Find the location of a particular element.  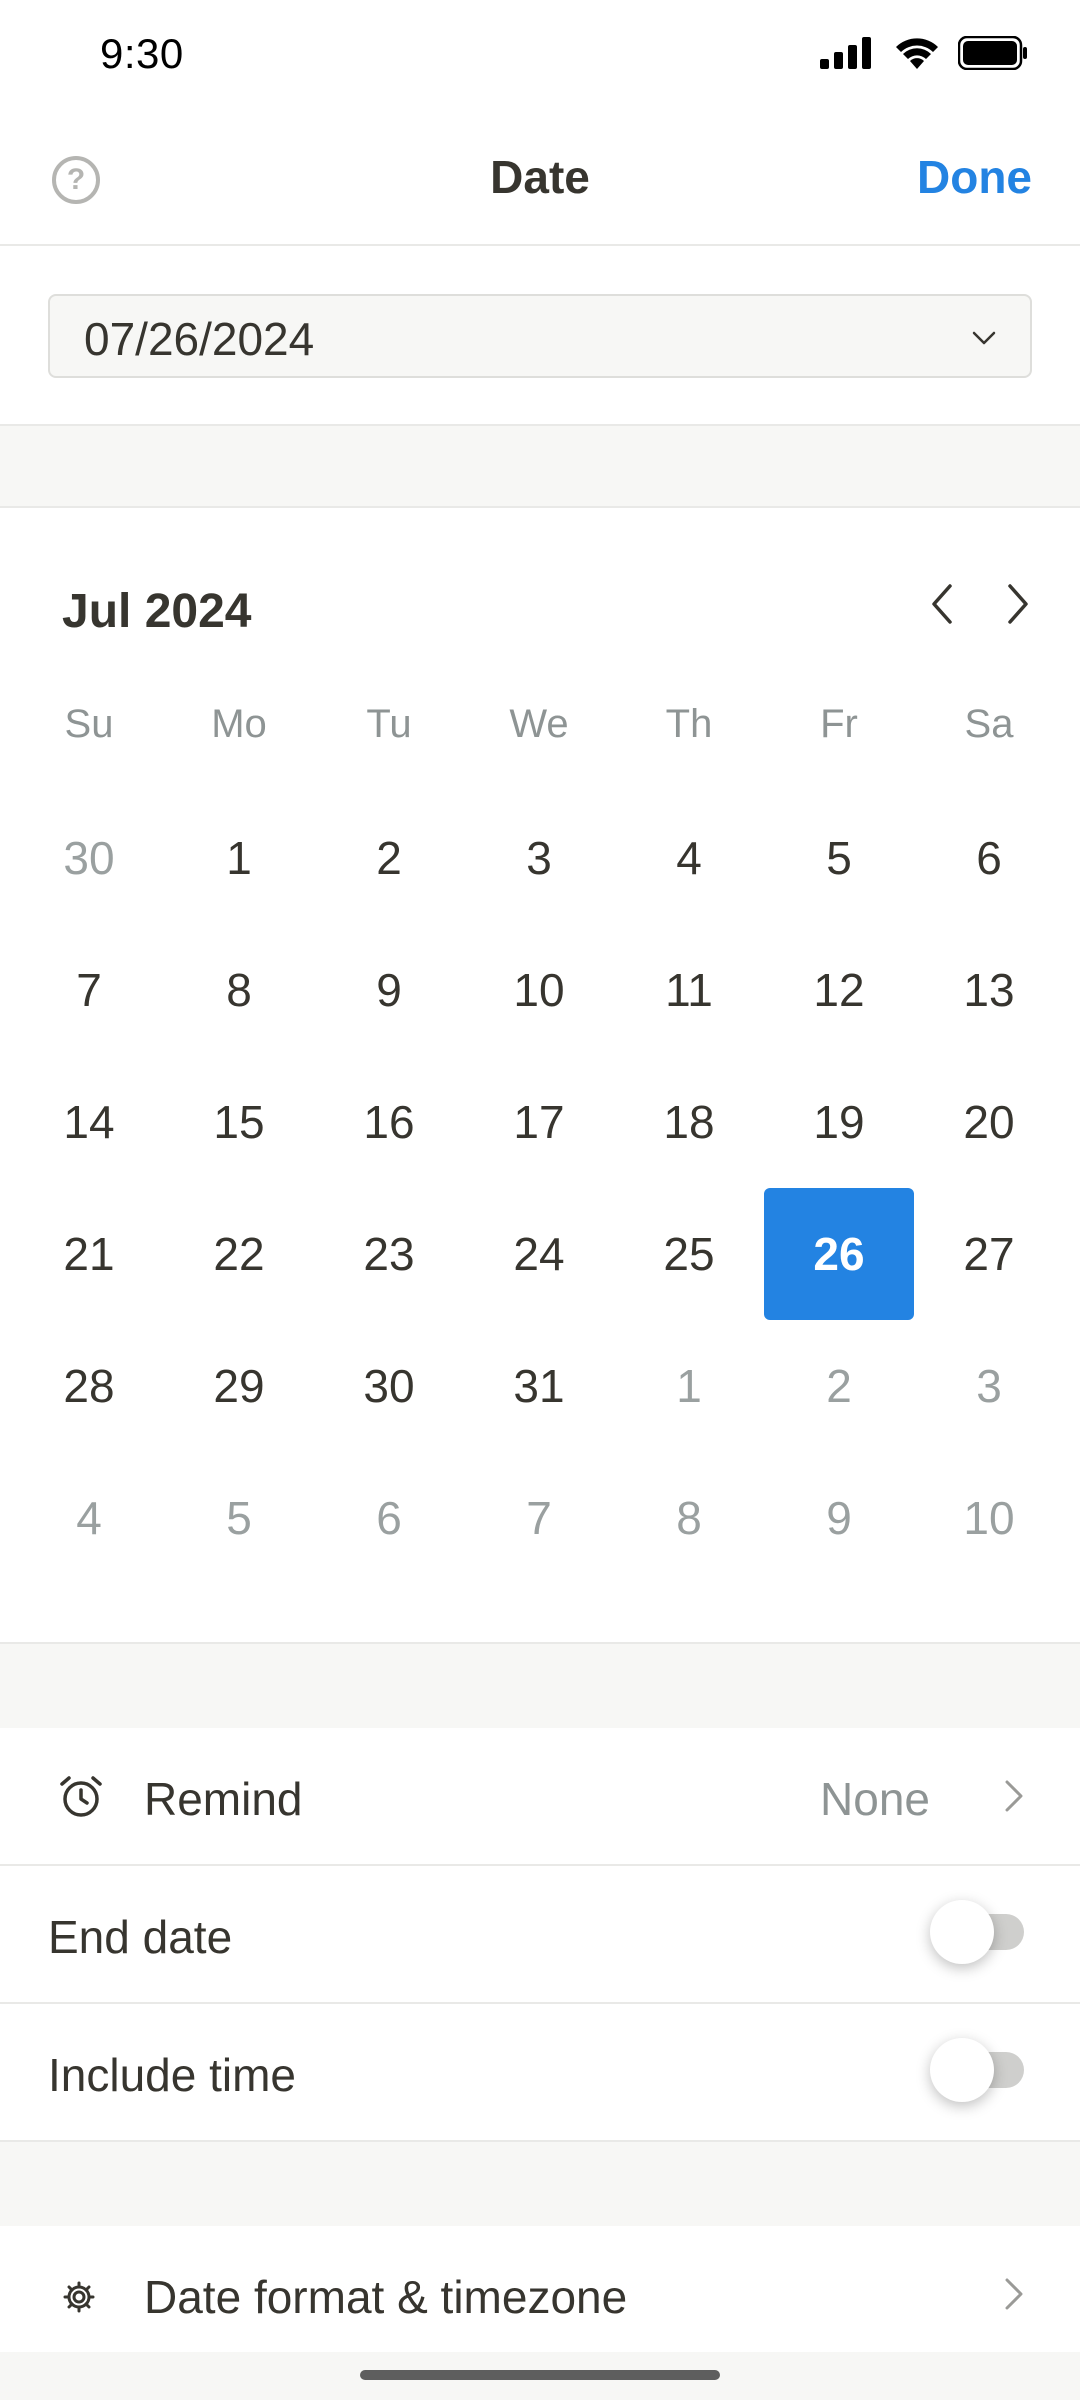

signal-icon is located at coordinates (848, 55).